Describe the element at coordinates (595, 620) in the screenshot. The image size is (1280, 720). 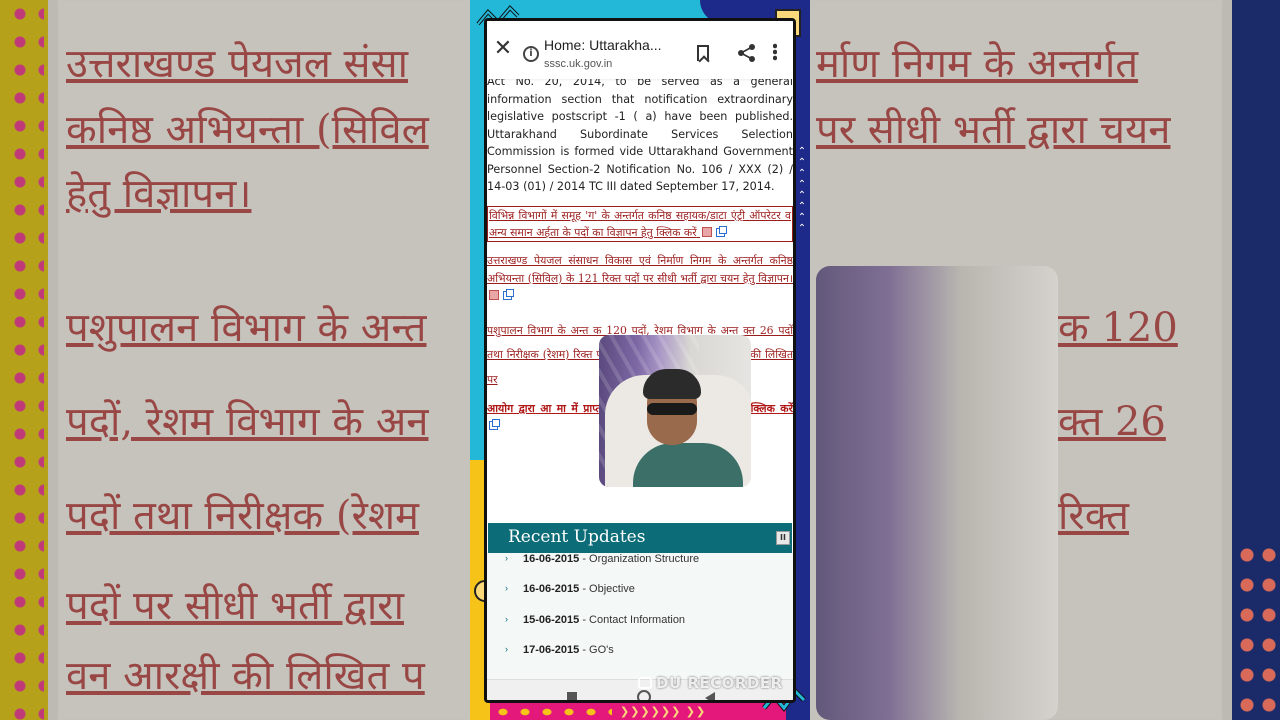
I see `list-item: › 15-06-2015 - Contact Information` at that location.